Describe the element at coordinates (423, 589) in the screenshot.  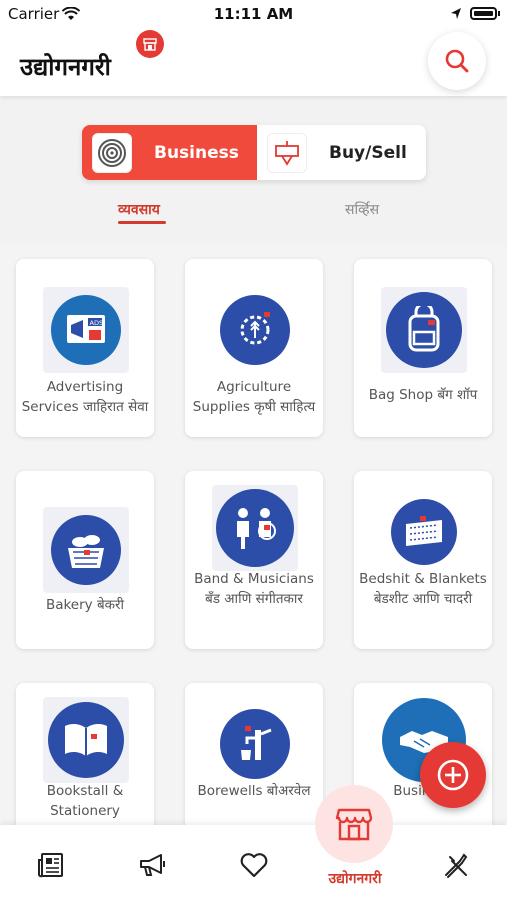
I see `category-label: Bedshit & Blankets बेडशीट आणि चादरी` at that location.